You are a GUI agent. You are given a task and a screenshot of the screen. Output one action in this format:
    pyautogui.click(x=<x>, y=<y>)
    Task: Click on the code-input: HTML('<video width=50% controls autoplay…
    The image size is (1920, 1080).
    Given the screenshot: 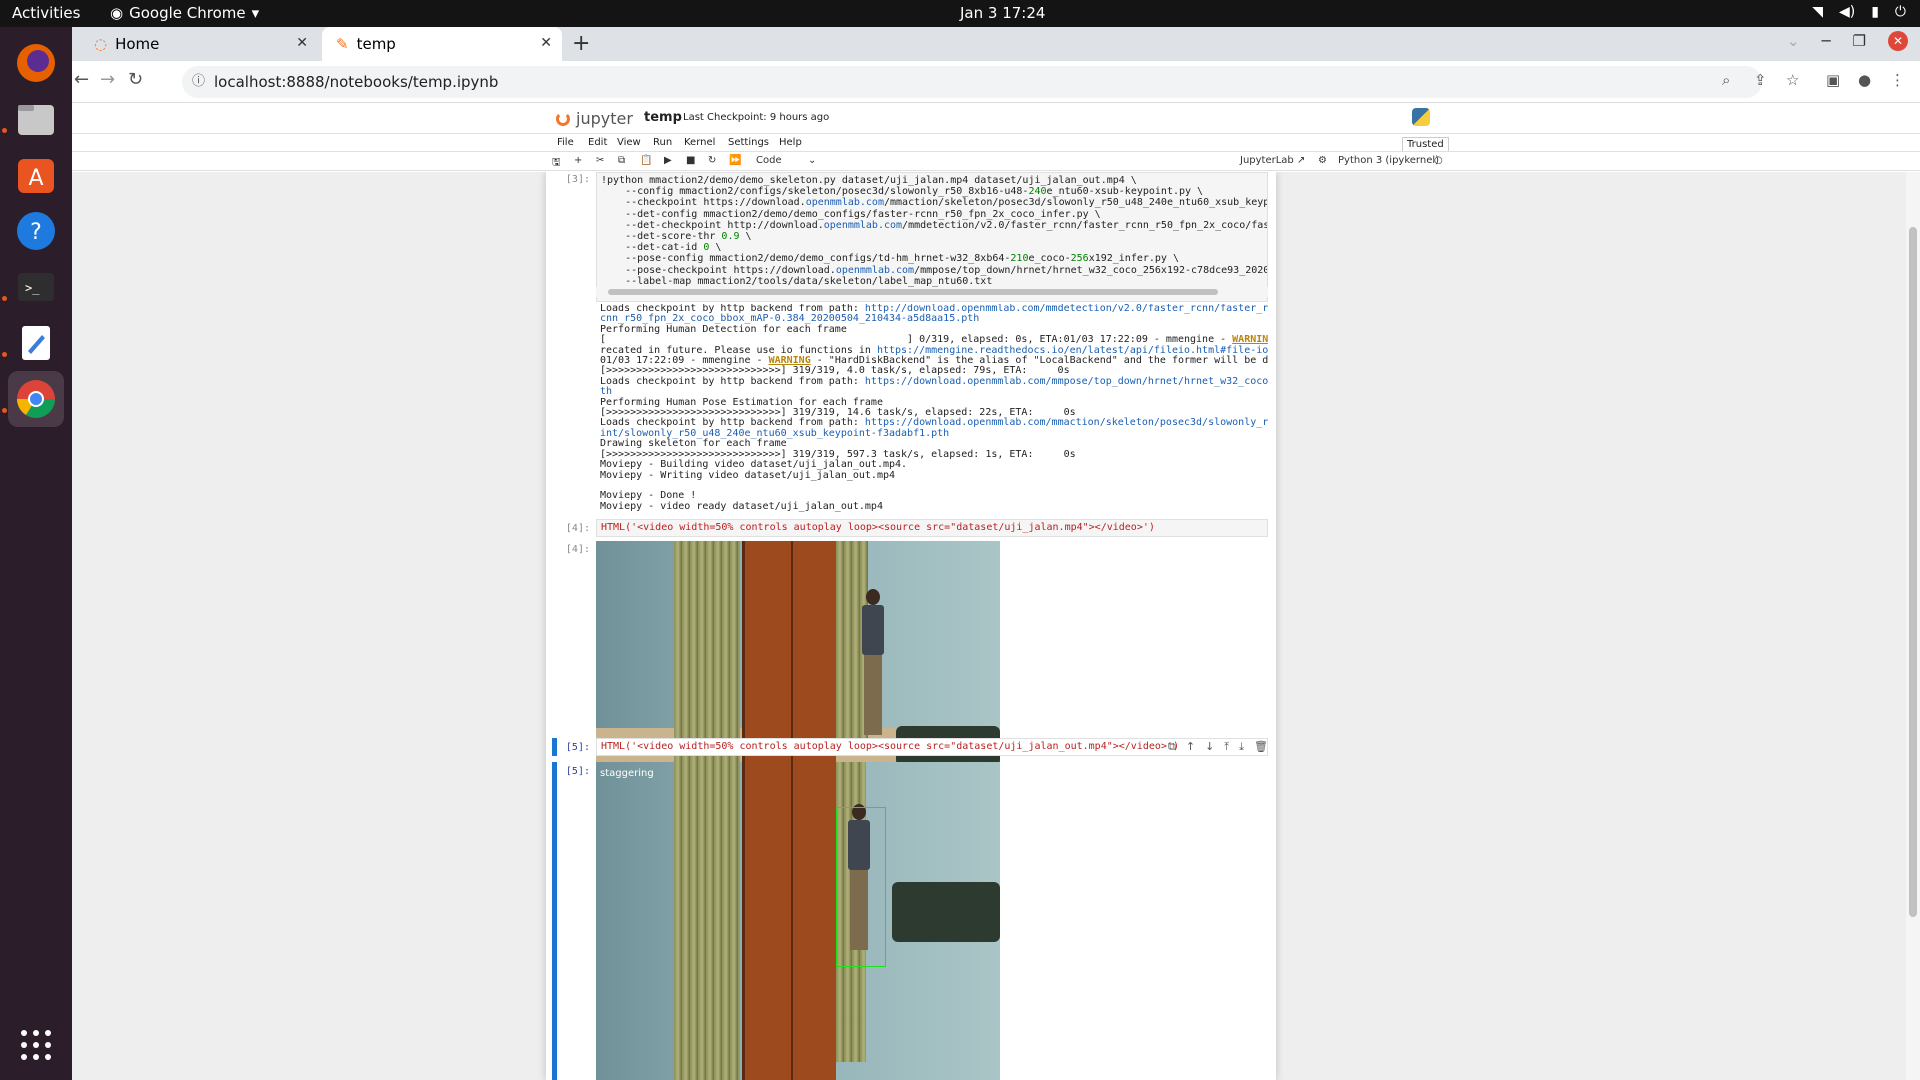 What is the action you would take?
    pyautogui.click(x=932, y=528)
    